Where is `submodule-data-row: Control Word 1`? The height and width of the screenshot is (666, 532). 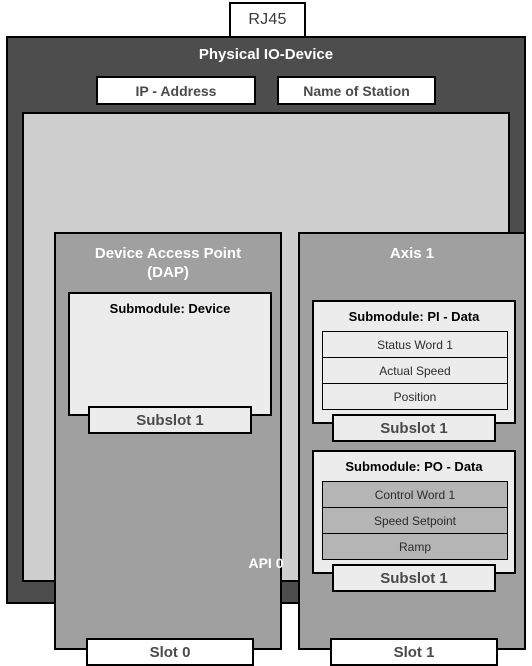 submodule-data-row: Control Word 1 is located at coordinates (415, 494).